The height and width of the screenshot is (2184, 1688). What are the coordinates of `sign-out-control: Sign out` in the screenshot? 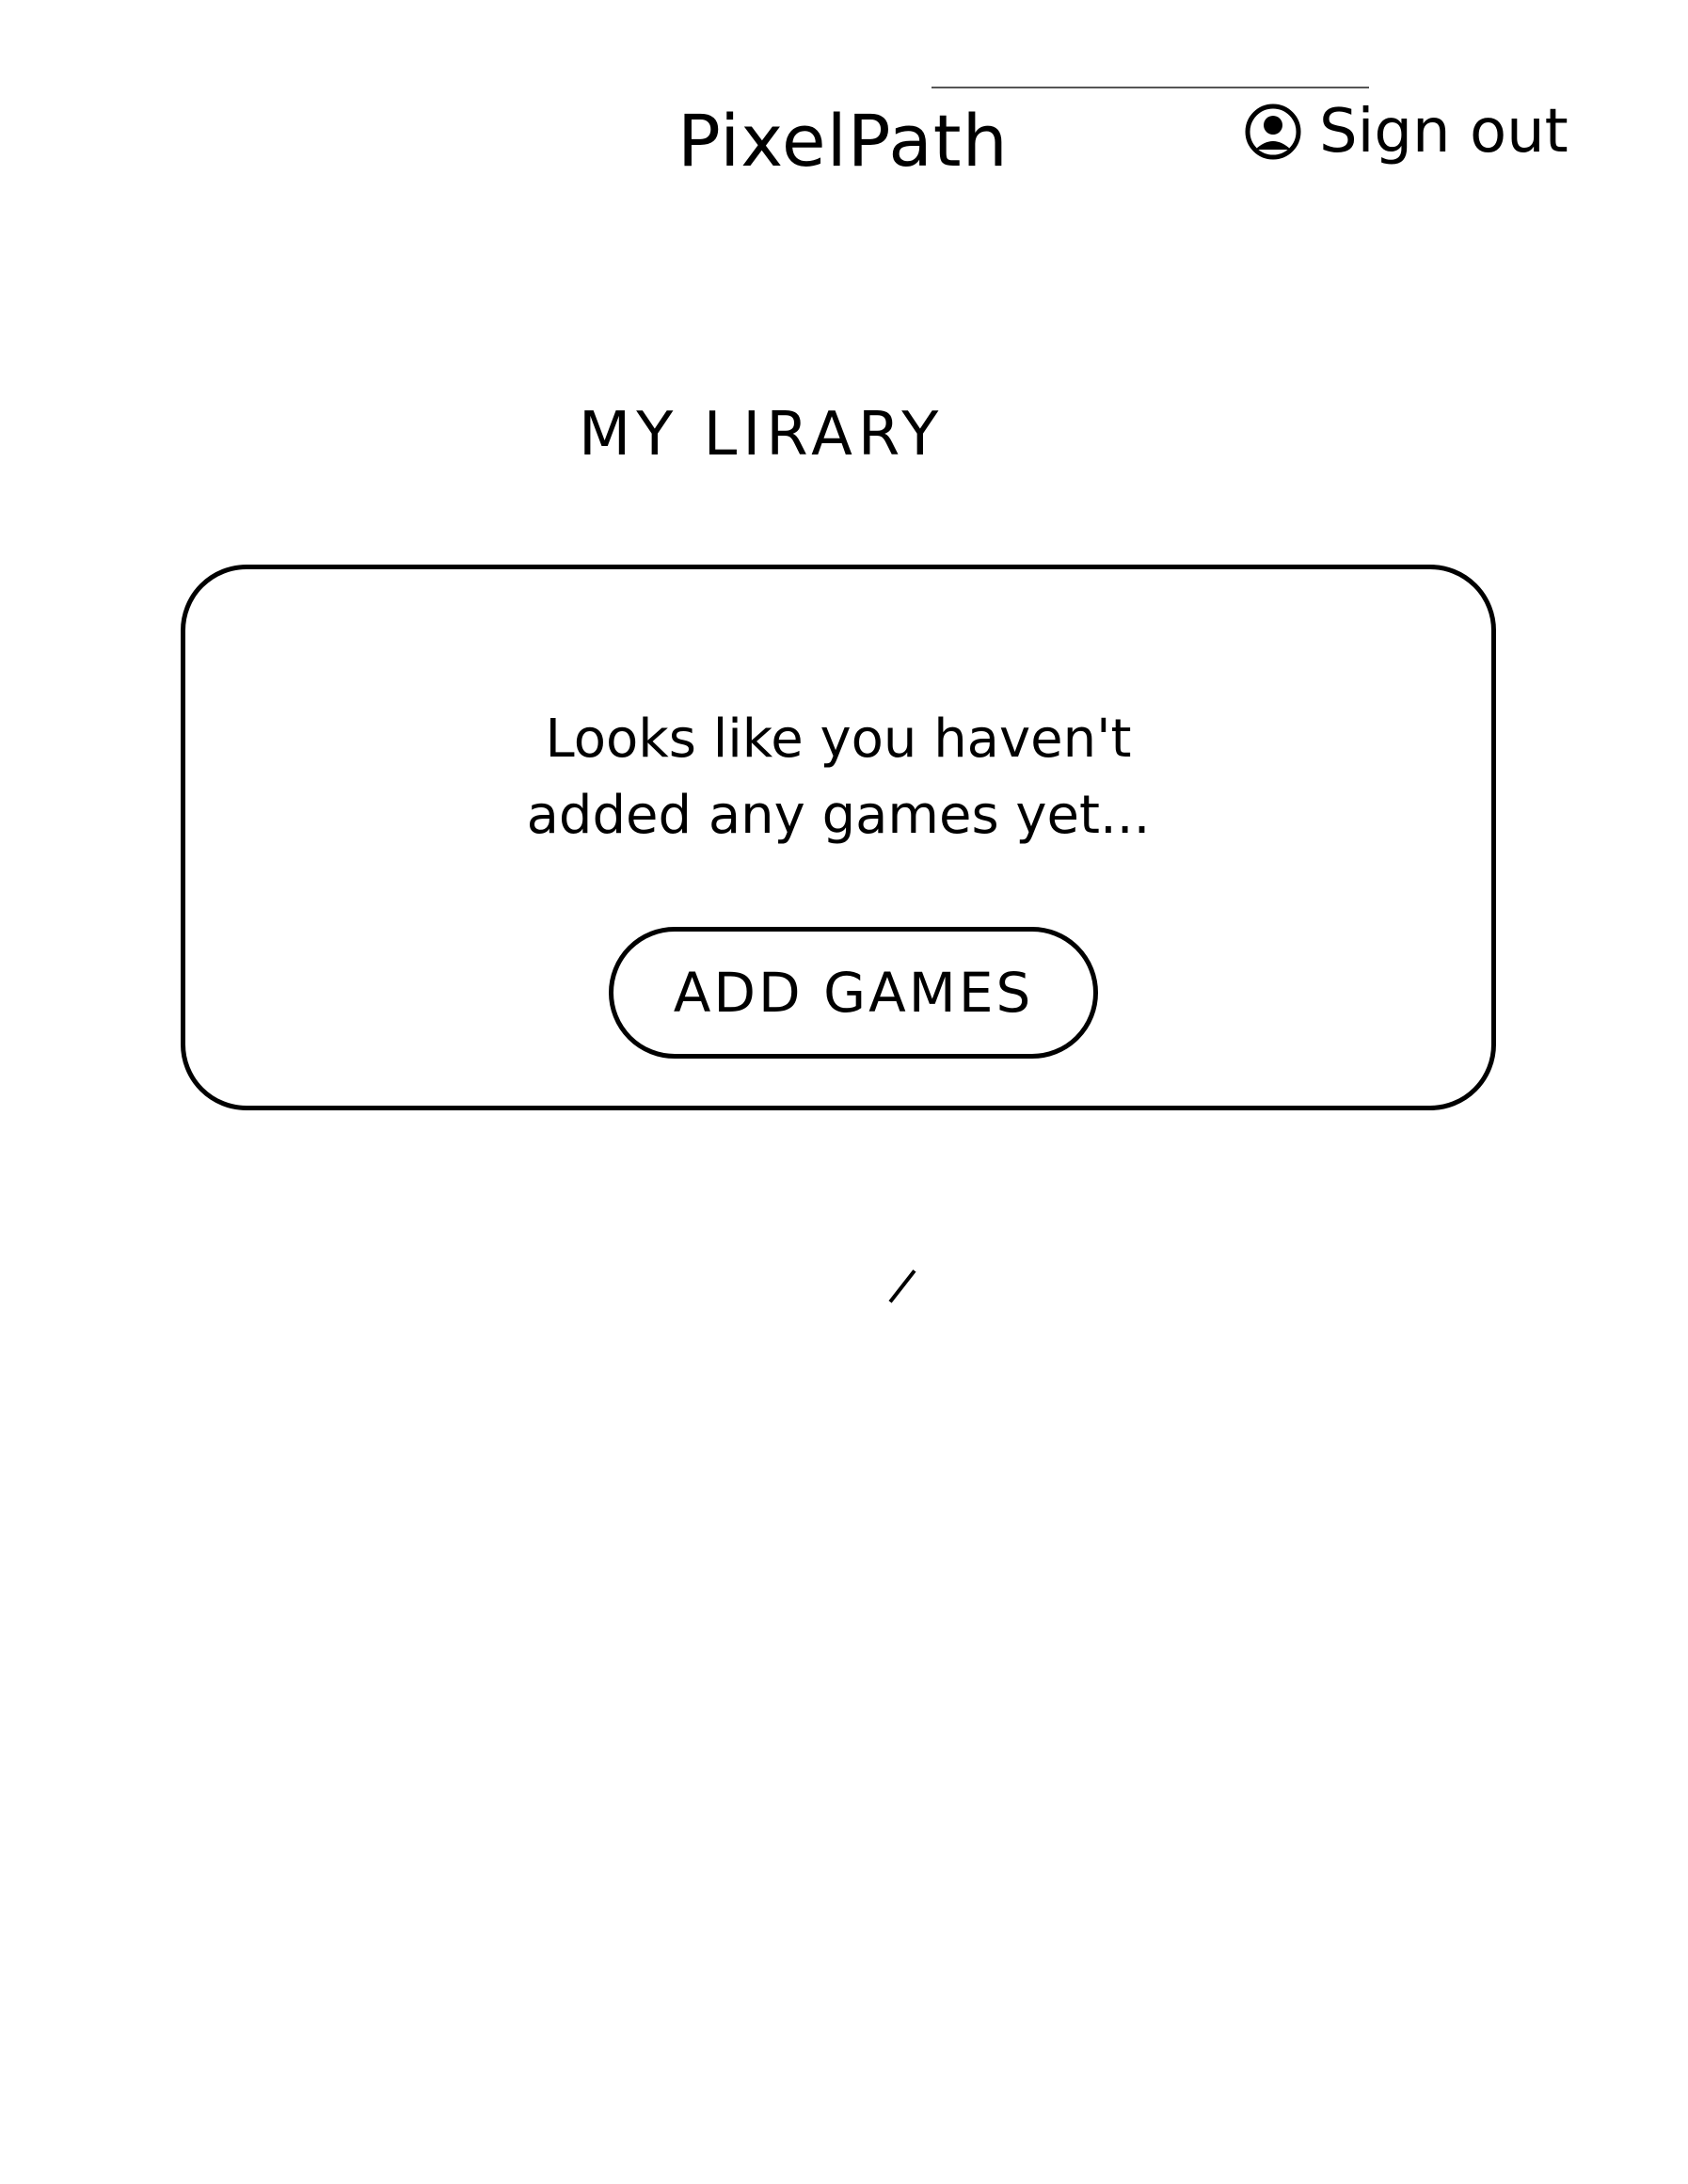 It's located at (1406, 132).